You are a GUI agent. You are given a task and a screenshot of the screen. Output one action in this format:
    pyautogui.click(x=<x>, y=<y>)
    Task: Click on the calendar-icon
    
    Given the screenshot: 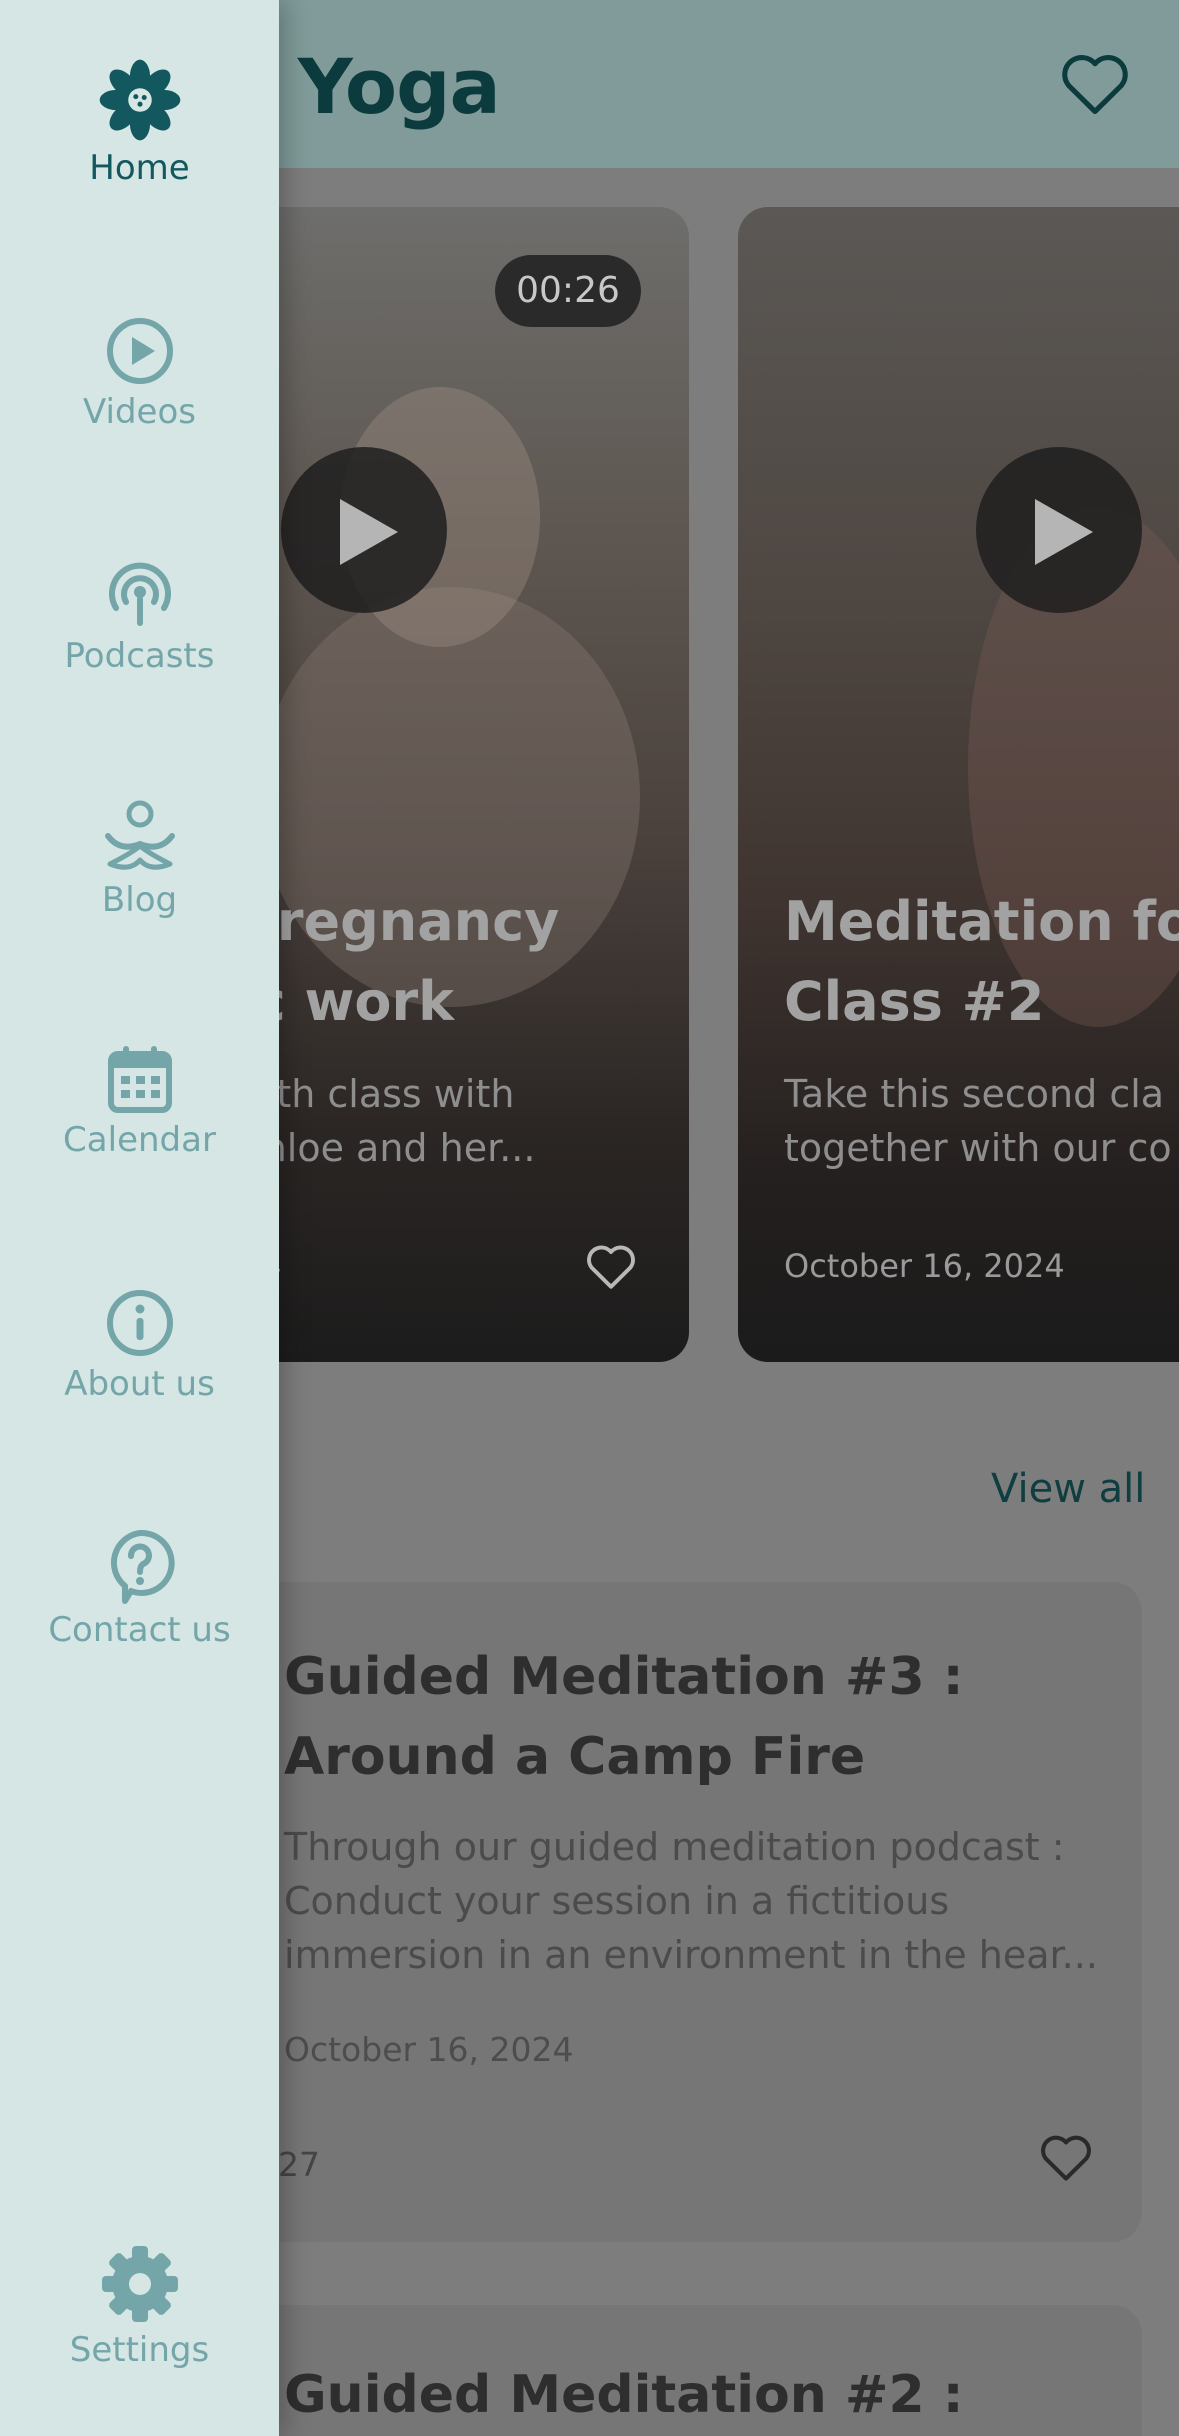 What is the action you would take?
    pyautogui.click(x=139, y=1079)
    